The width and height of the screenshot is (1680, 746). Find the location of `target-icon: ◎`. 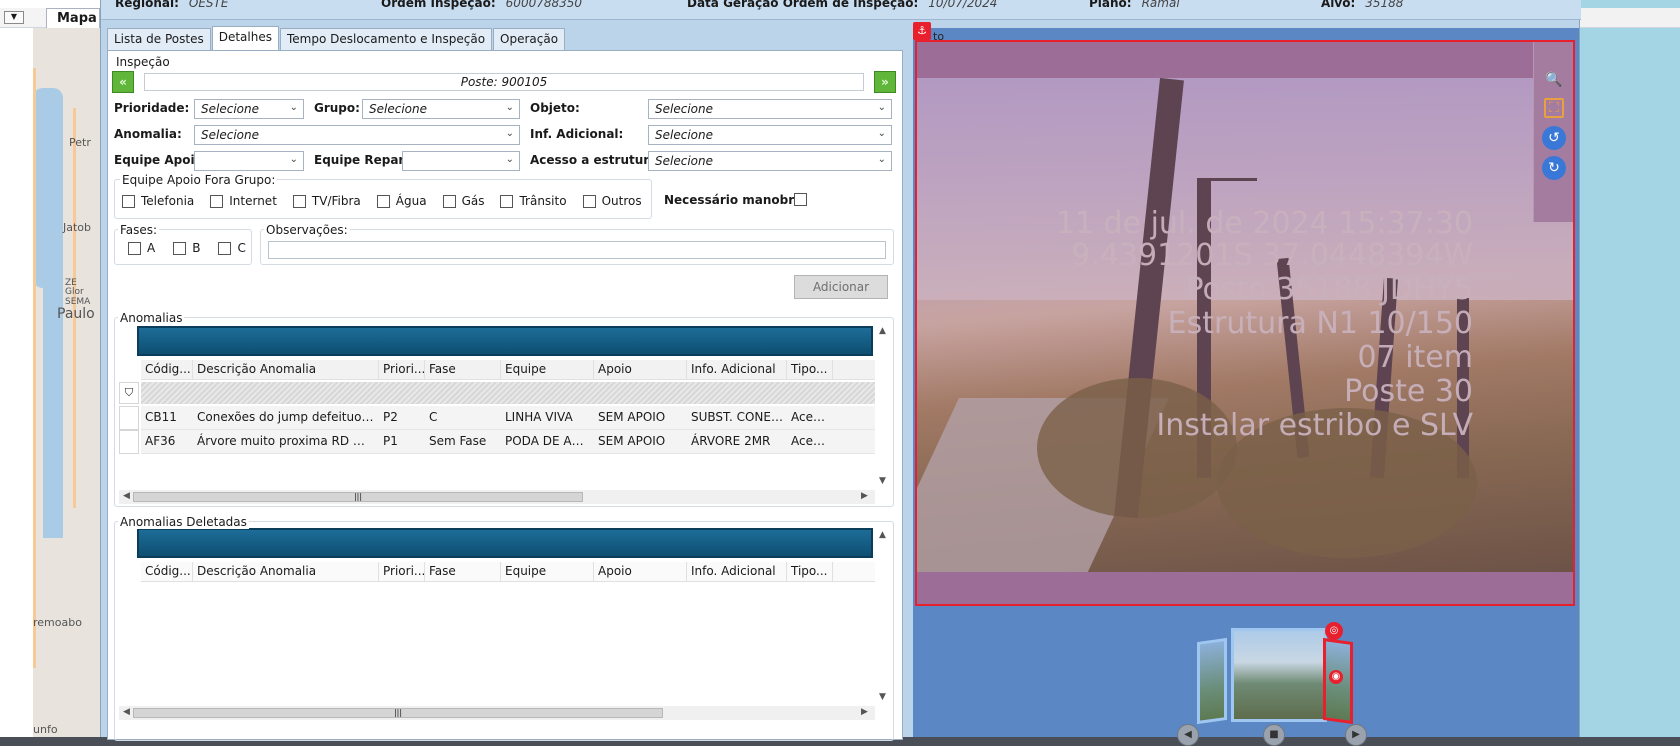

target-icon: ◎ is located at coordinates (1334, 631).